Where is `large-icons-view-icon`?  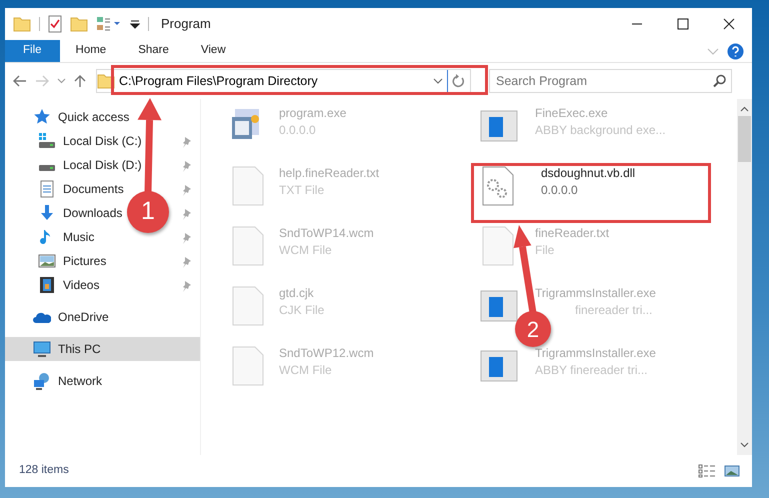 large-icons-view-icon is located at coordinates (732, 471).